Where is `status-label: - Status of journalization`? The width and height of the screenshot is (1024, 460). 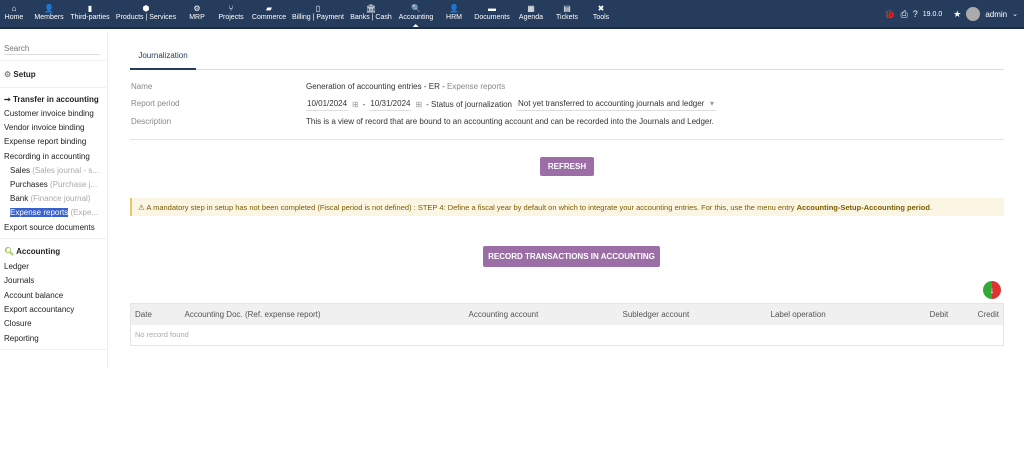 status-label: - Status of journalization is located at coordinates (469, 104).